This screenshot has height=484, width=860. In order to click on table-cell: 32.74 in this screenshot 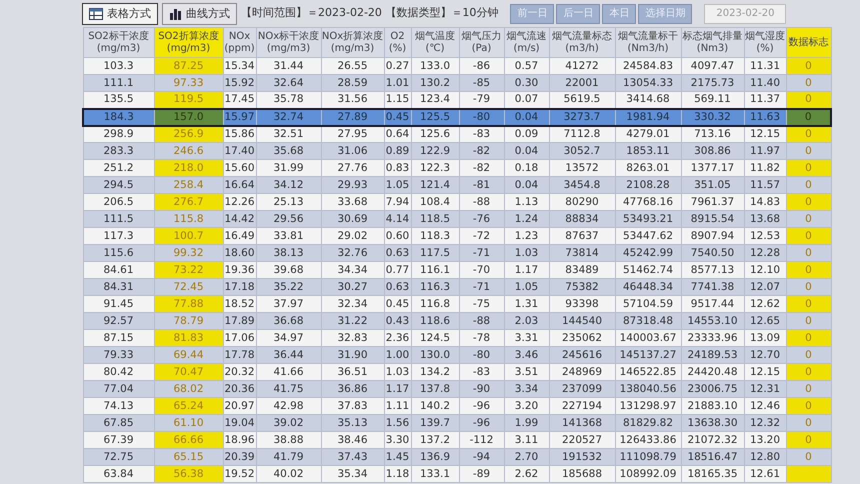, I will do `click(288, 117)`.